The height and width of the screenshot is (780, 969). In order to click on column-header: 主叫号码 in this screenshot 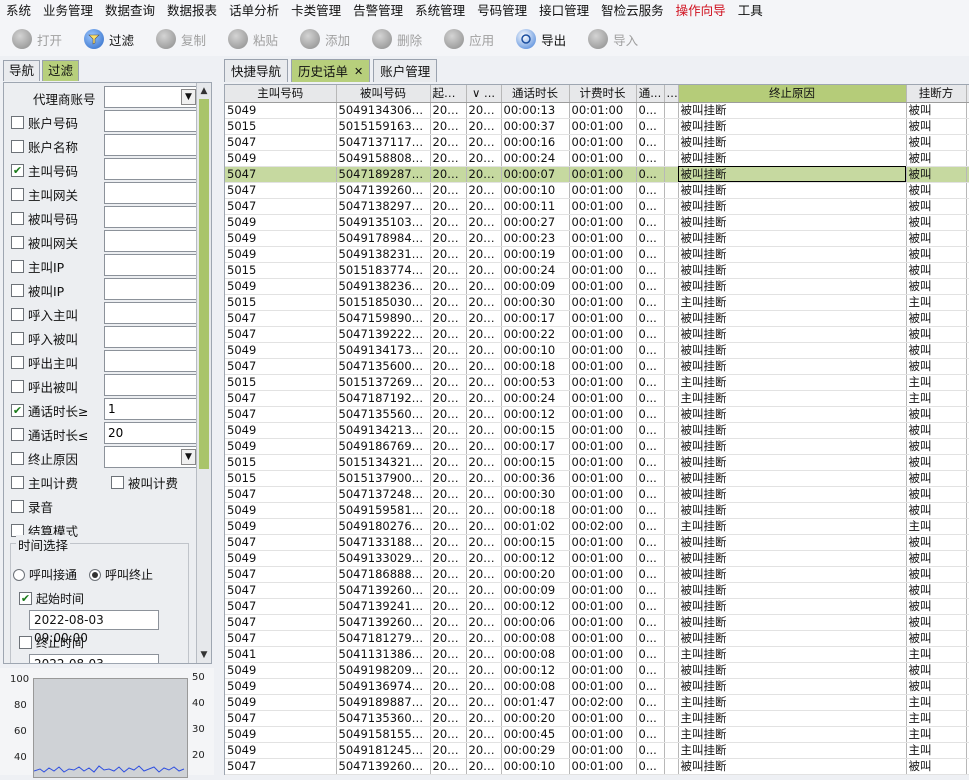, I will do `click(281, 94)`.